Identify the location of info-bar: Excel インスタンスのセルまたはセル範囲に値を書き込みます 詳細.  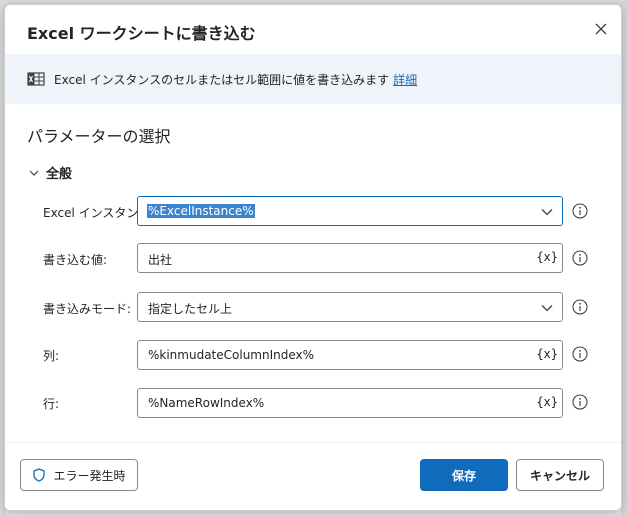
(313, 79).